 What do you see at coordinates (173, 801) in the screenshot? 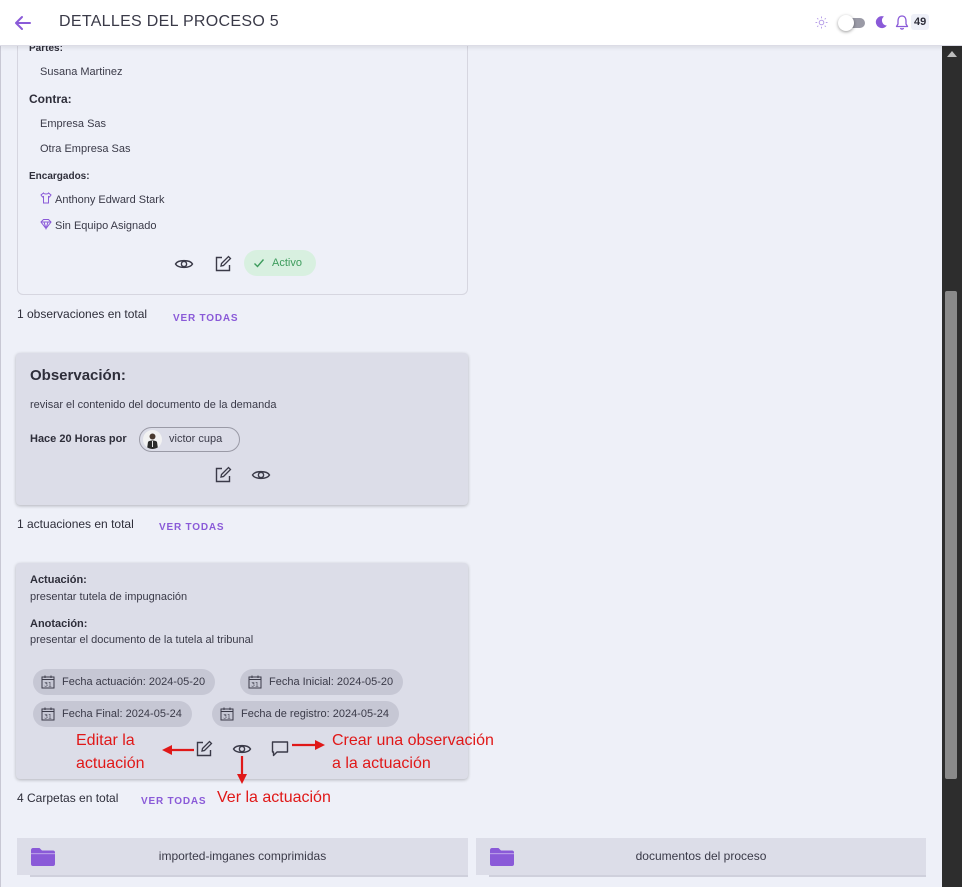
I see `view-all-folders-button: VER TODAS` at bounding box center [173, 801].